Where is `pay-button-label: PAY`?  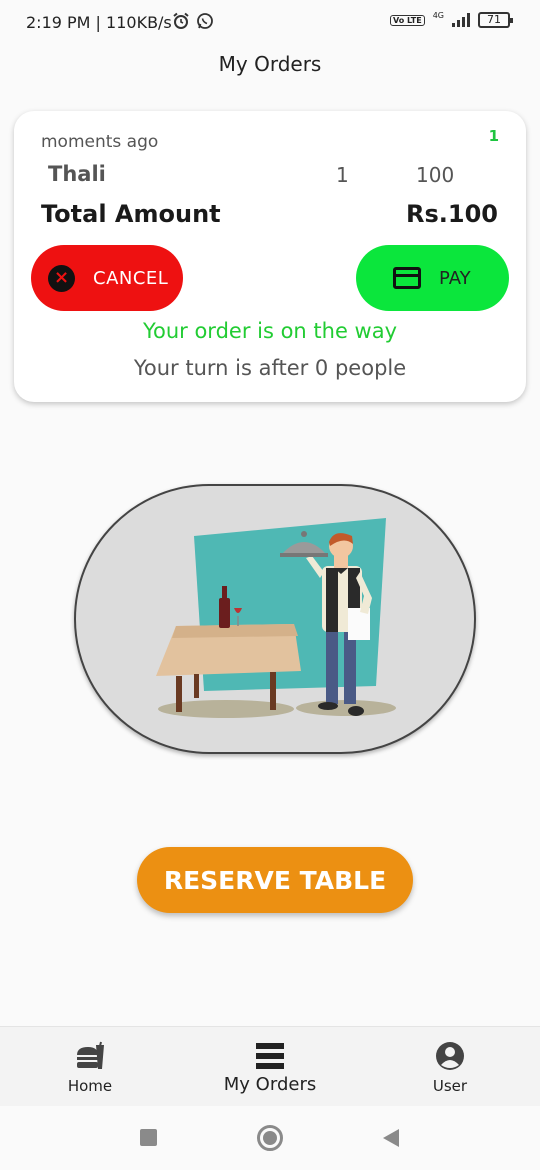 pay-button-label: PAY is located at coordinates (455, 278).